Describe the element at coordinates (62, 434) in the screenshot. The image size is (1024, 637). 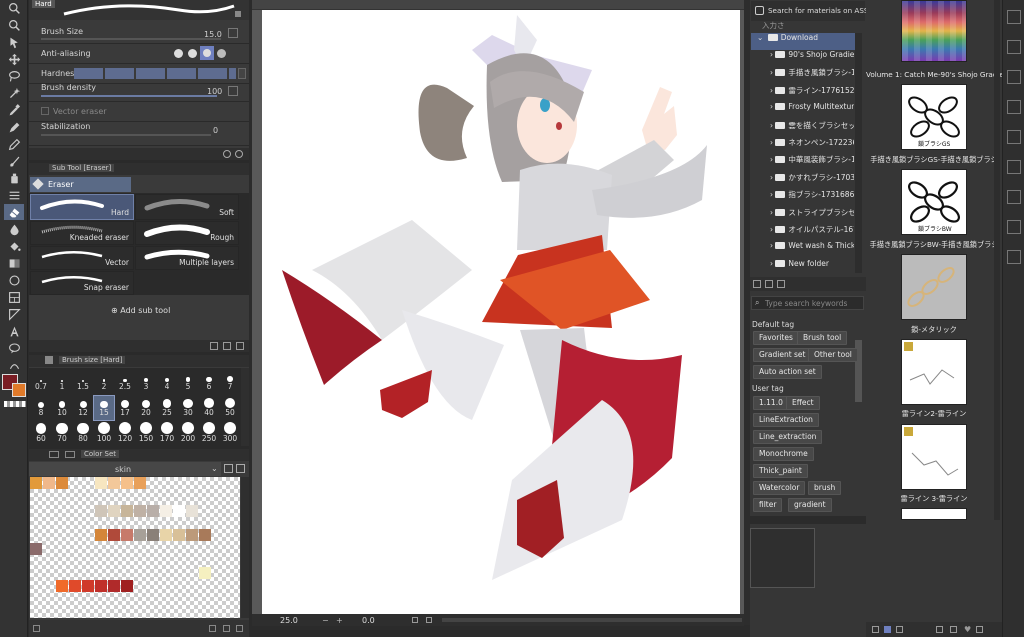
I see `brush-size-cell: 70` at that location.